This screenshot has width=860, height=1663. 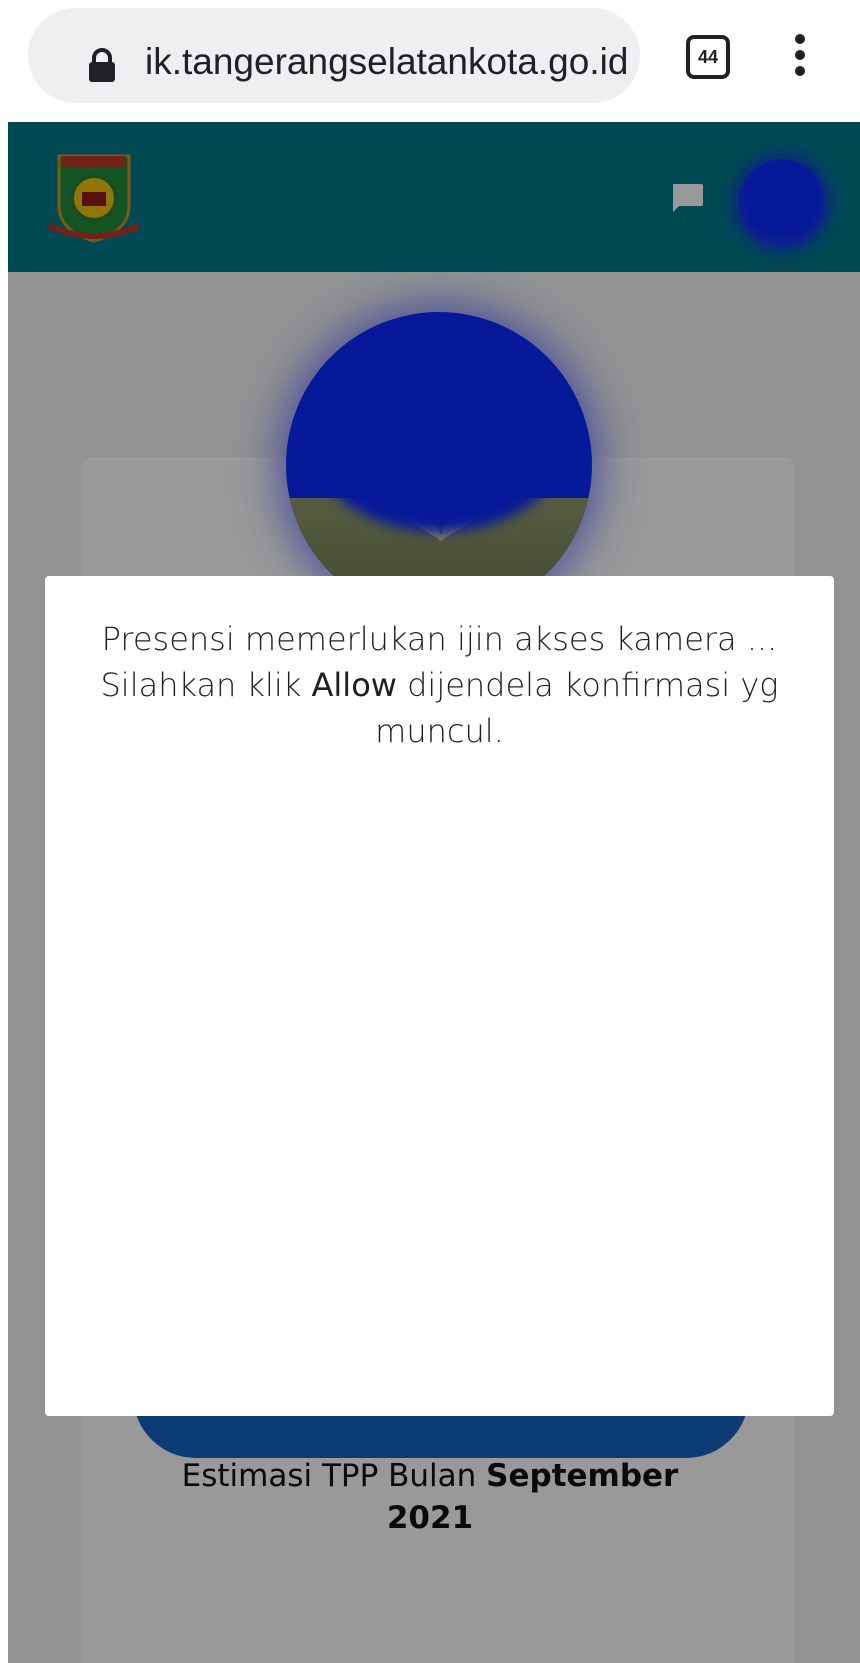 What do you see at coordinates (708, 57) in the screenshot?
I see `tab-switcher-button: 44` at bounding box center [708, 57].